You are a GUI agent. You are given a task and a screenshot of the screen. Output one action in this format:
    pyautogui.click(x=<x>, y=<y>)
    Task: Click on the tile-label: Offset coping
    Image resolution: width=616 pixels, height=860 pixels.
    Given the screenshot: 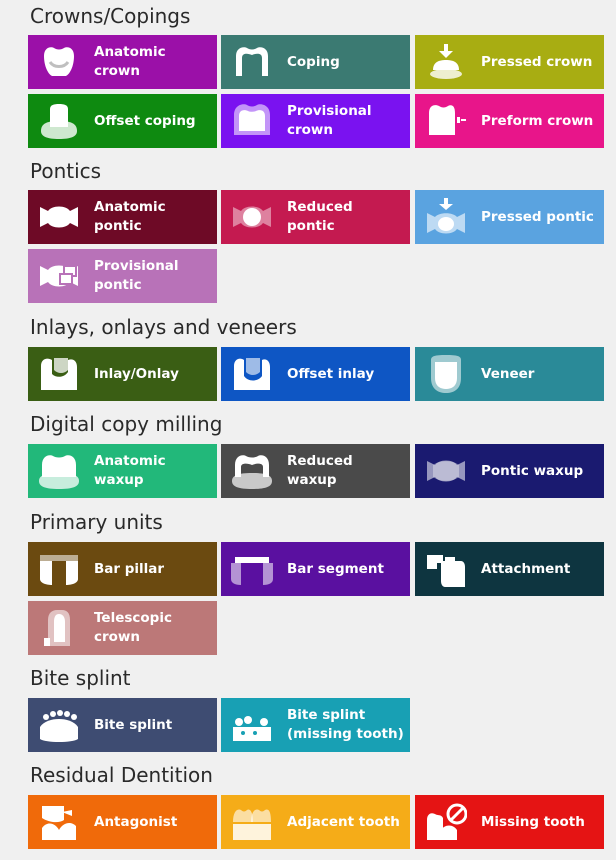 What is the action you would take?
    pyautogui.click(x=145, y=120)
    